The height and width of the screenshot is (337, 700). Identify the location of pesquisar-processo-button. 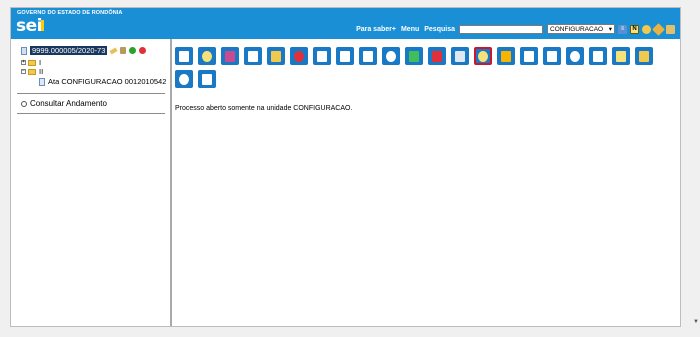
(207, 79).